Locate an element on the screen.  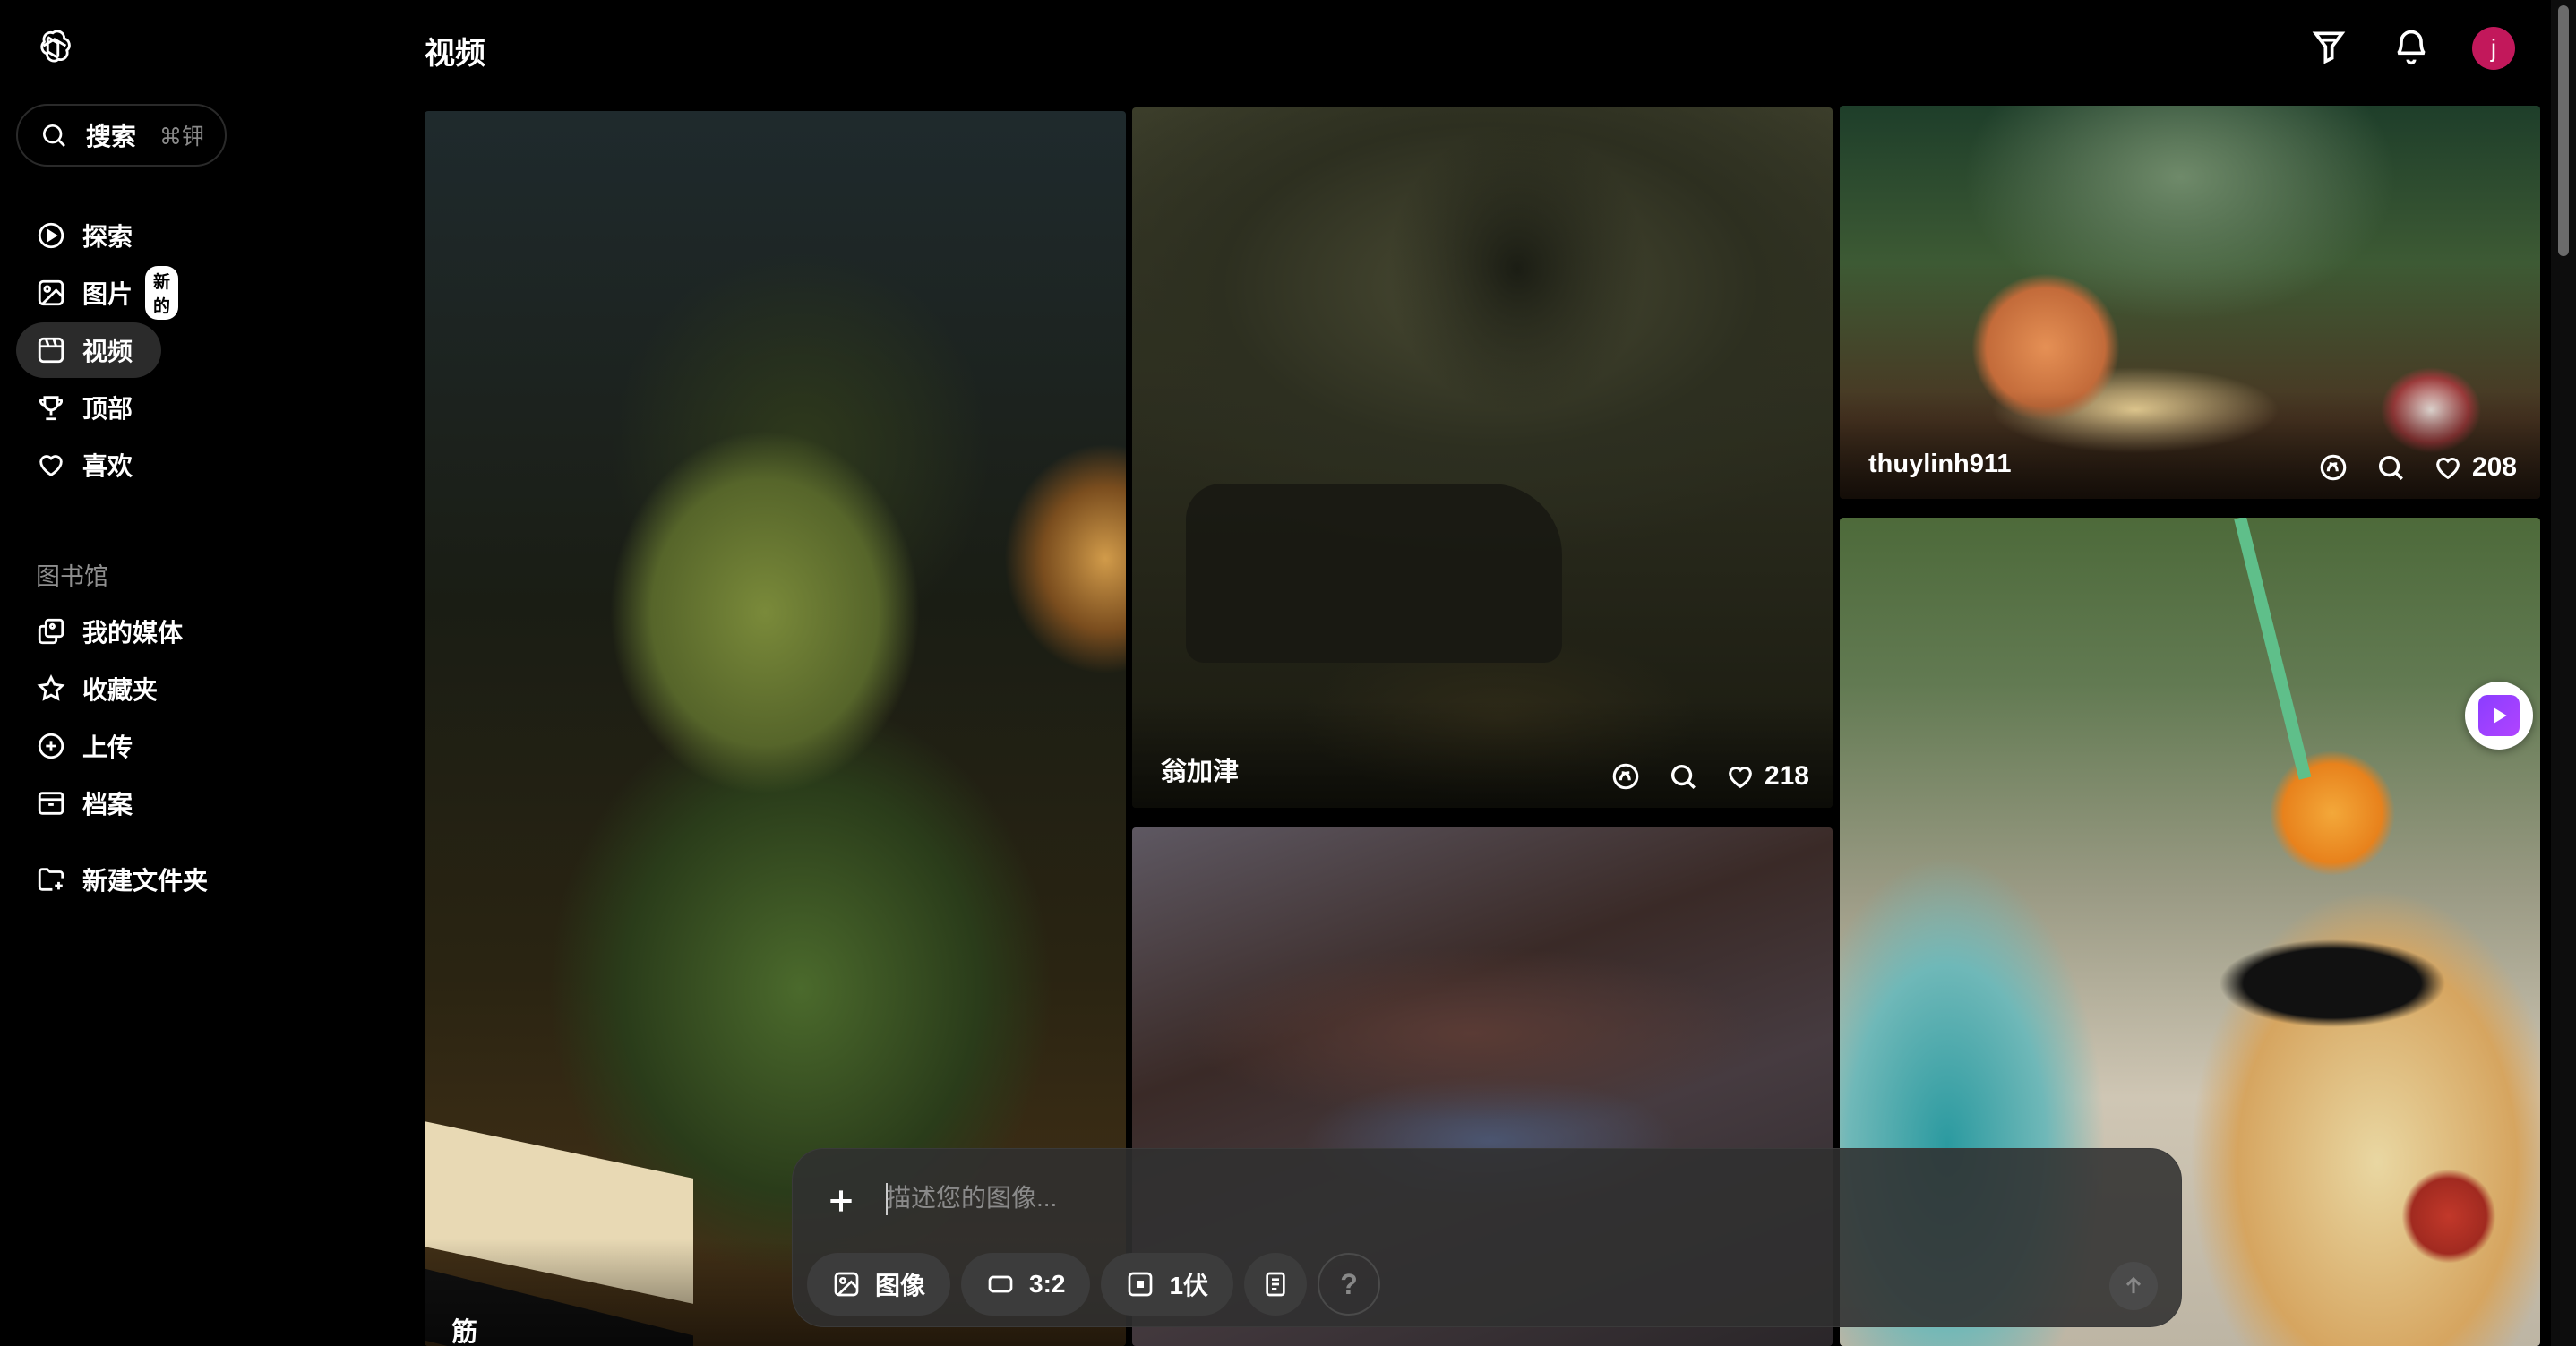
nav-item-images: 图片 新的 is located at coordinates (97, 293).